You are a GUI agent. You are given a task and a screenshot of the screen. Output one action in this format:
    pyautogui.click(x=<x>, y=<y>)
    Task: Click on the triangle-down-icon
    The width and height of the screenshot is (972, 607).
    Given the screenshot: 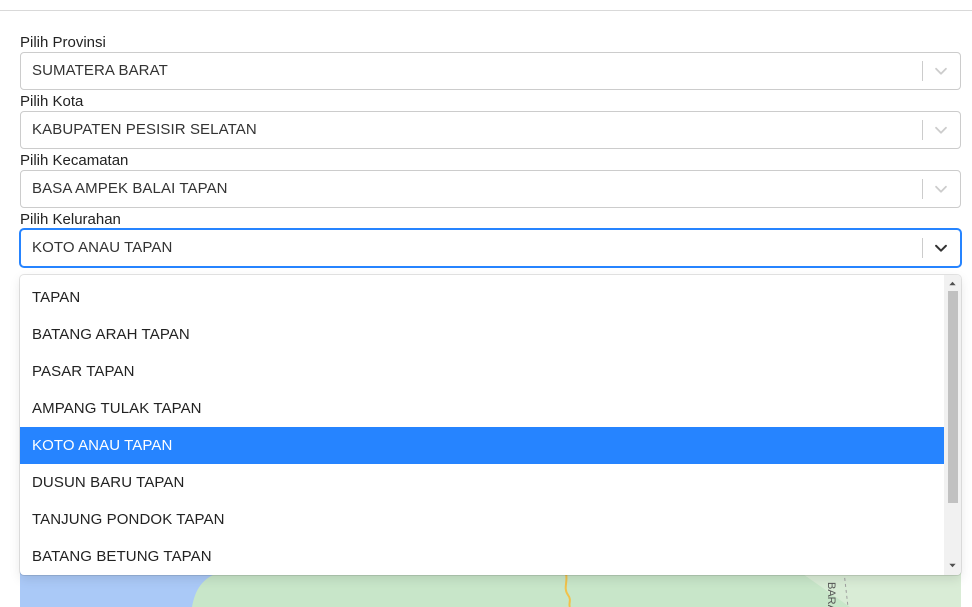 What is the action you would take?
    pyautogui.click(x=952, y=565)
    